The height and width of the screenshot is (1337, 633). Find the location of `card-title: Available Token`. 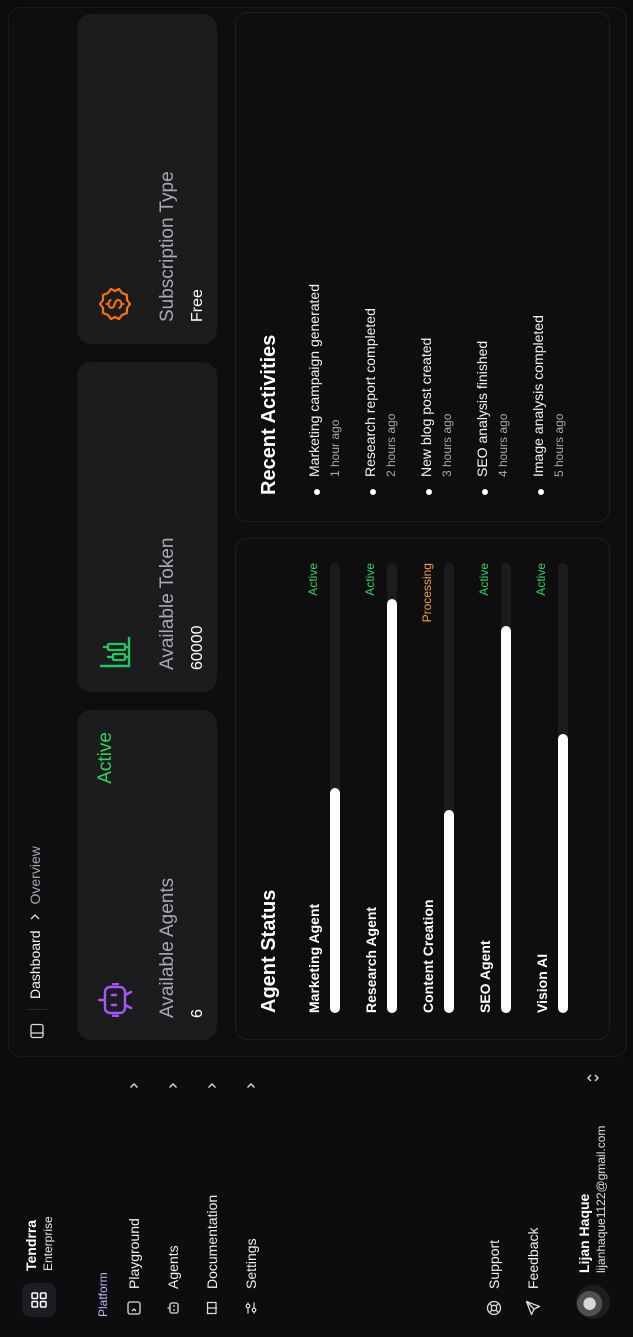

card-title: Available Token is located at coordinates (167, 603).